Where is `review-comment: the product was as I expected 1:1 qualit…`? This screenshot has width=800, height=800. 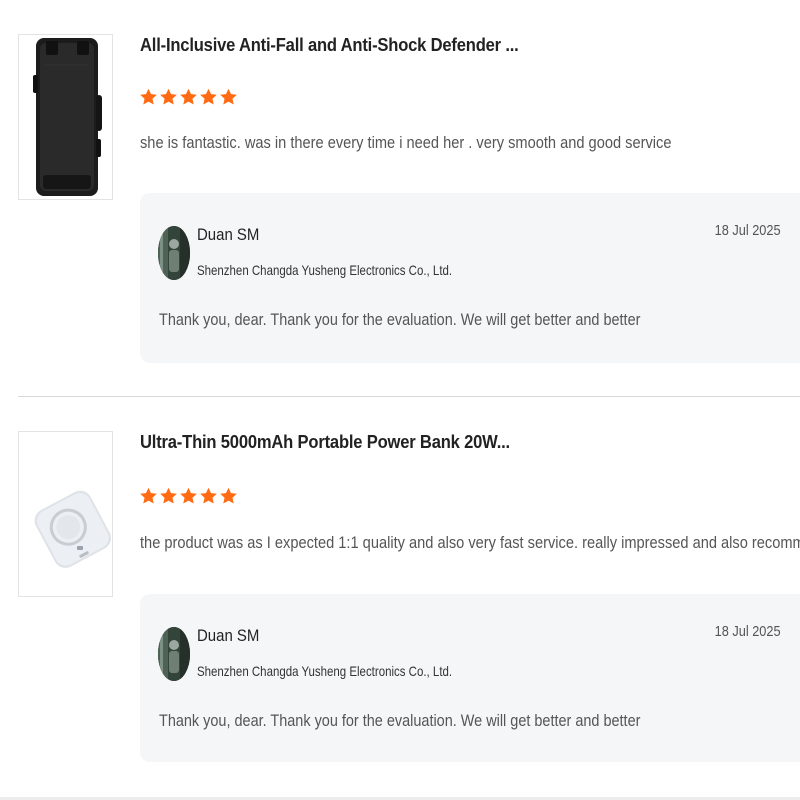
review-comment: the product was as I expected 1:1 qualit… is located at coordinates (470, 542).